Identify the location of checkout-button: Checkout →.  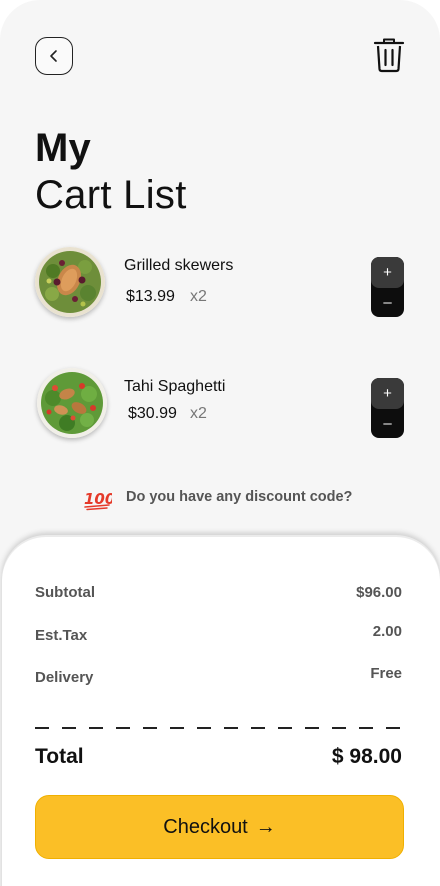
(219, 827).